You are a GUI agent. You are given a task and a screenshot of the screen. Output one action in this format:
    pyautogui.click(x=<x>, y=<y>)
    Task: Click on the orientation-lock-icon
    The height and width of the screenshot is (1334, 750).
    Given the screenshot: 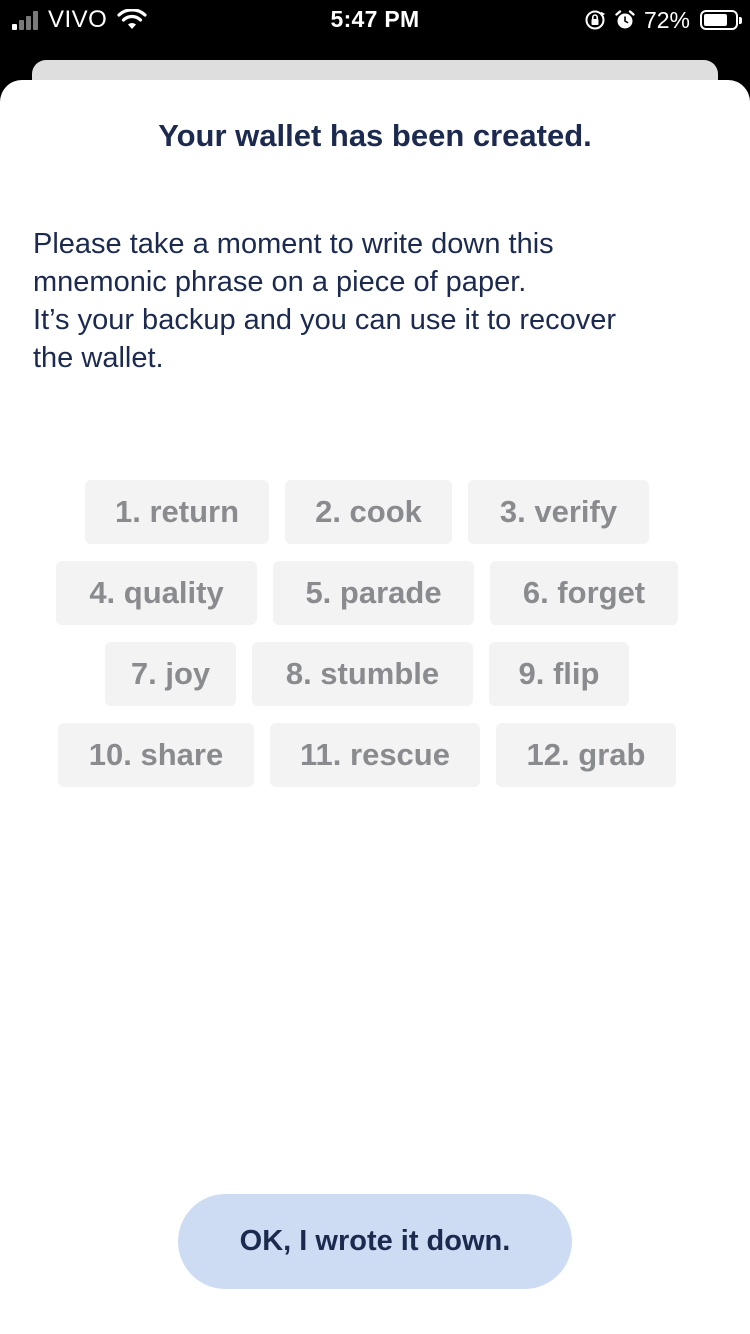 What is the action you would take?
    pyautogui.click(x=595, y=20)
    